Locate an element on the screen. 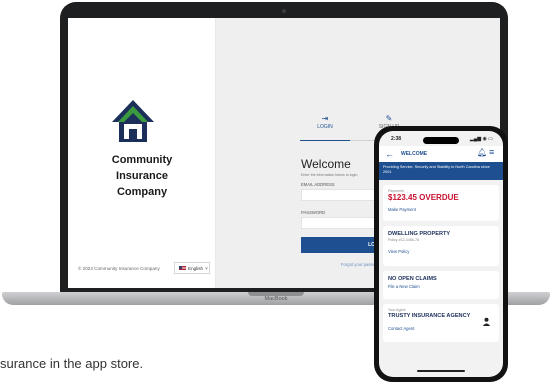 The height and width of the screenshot is (384, 552). language-label: English is located at coordinates (196, 268).